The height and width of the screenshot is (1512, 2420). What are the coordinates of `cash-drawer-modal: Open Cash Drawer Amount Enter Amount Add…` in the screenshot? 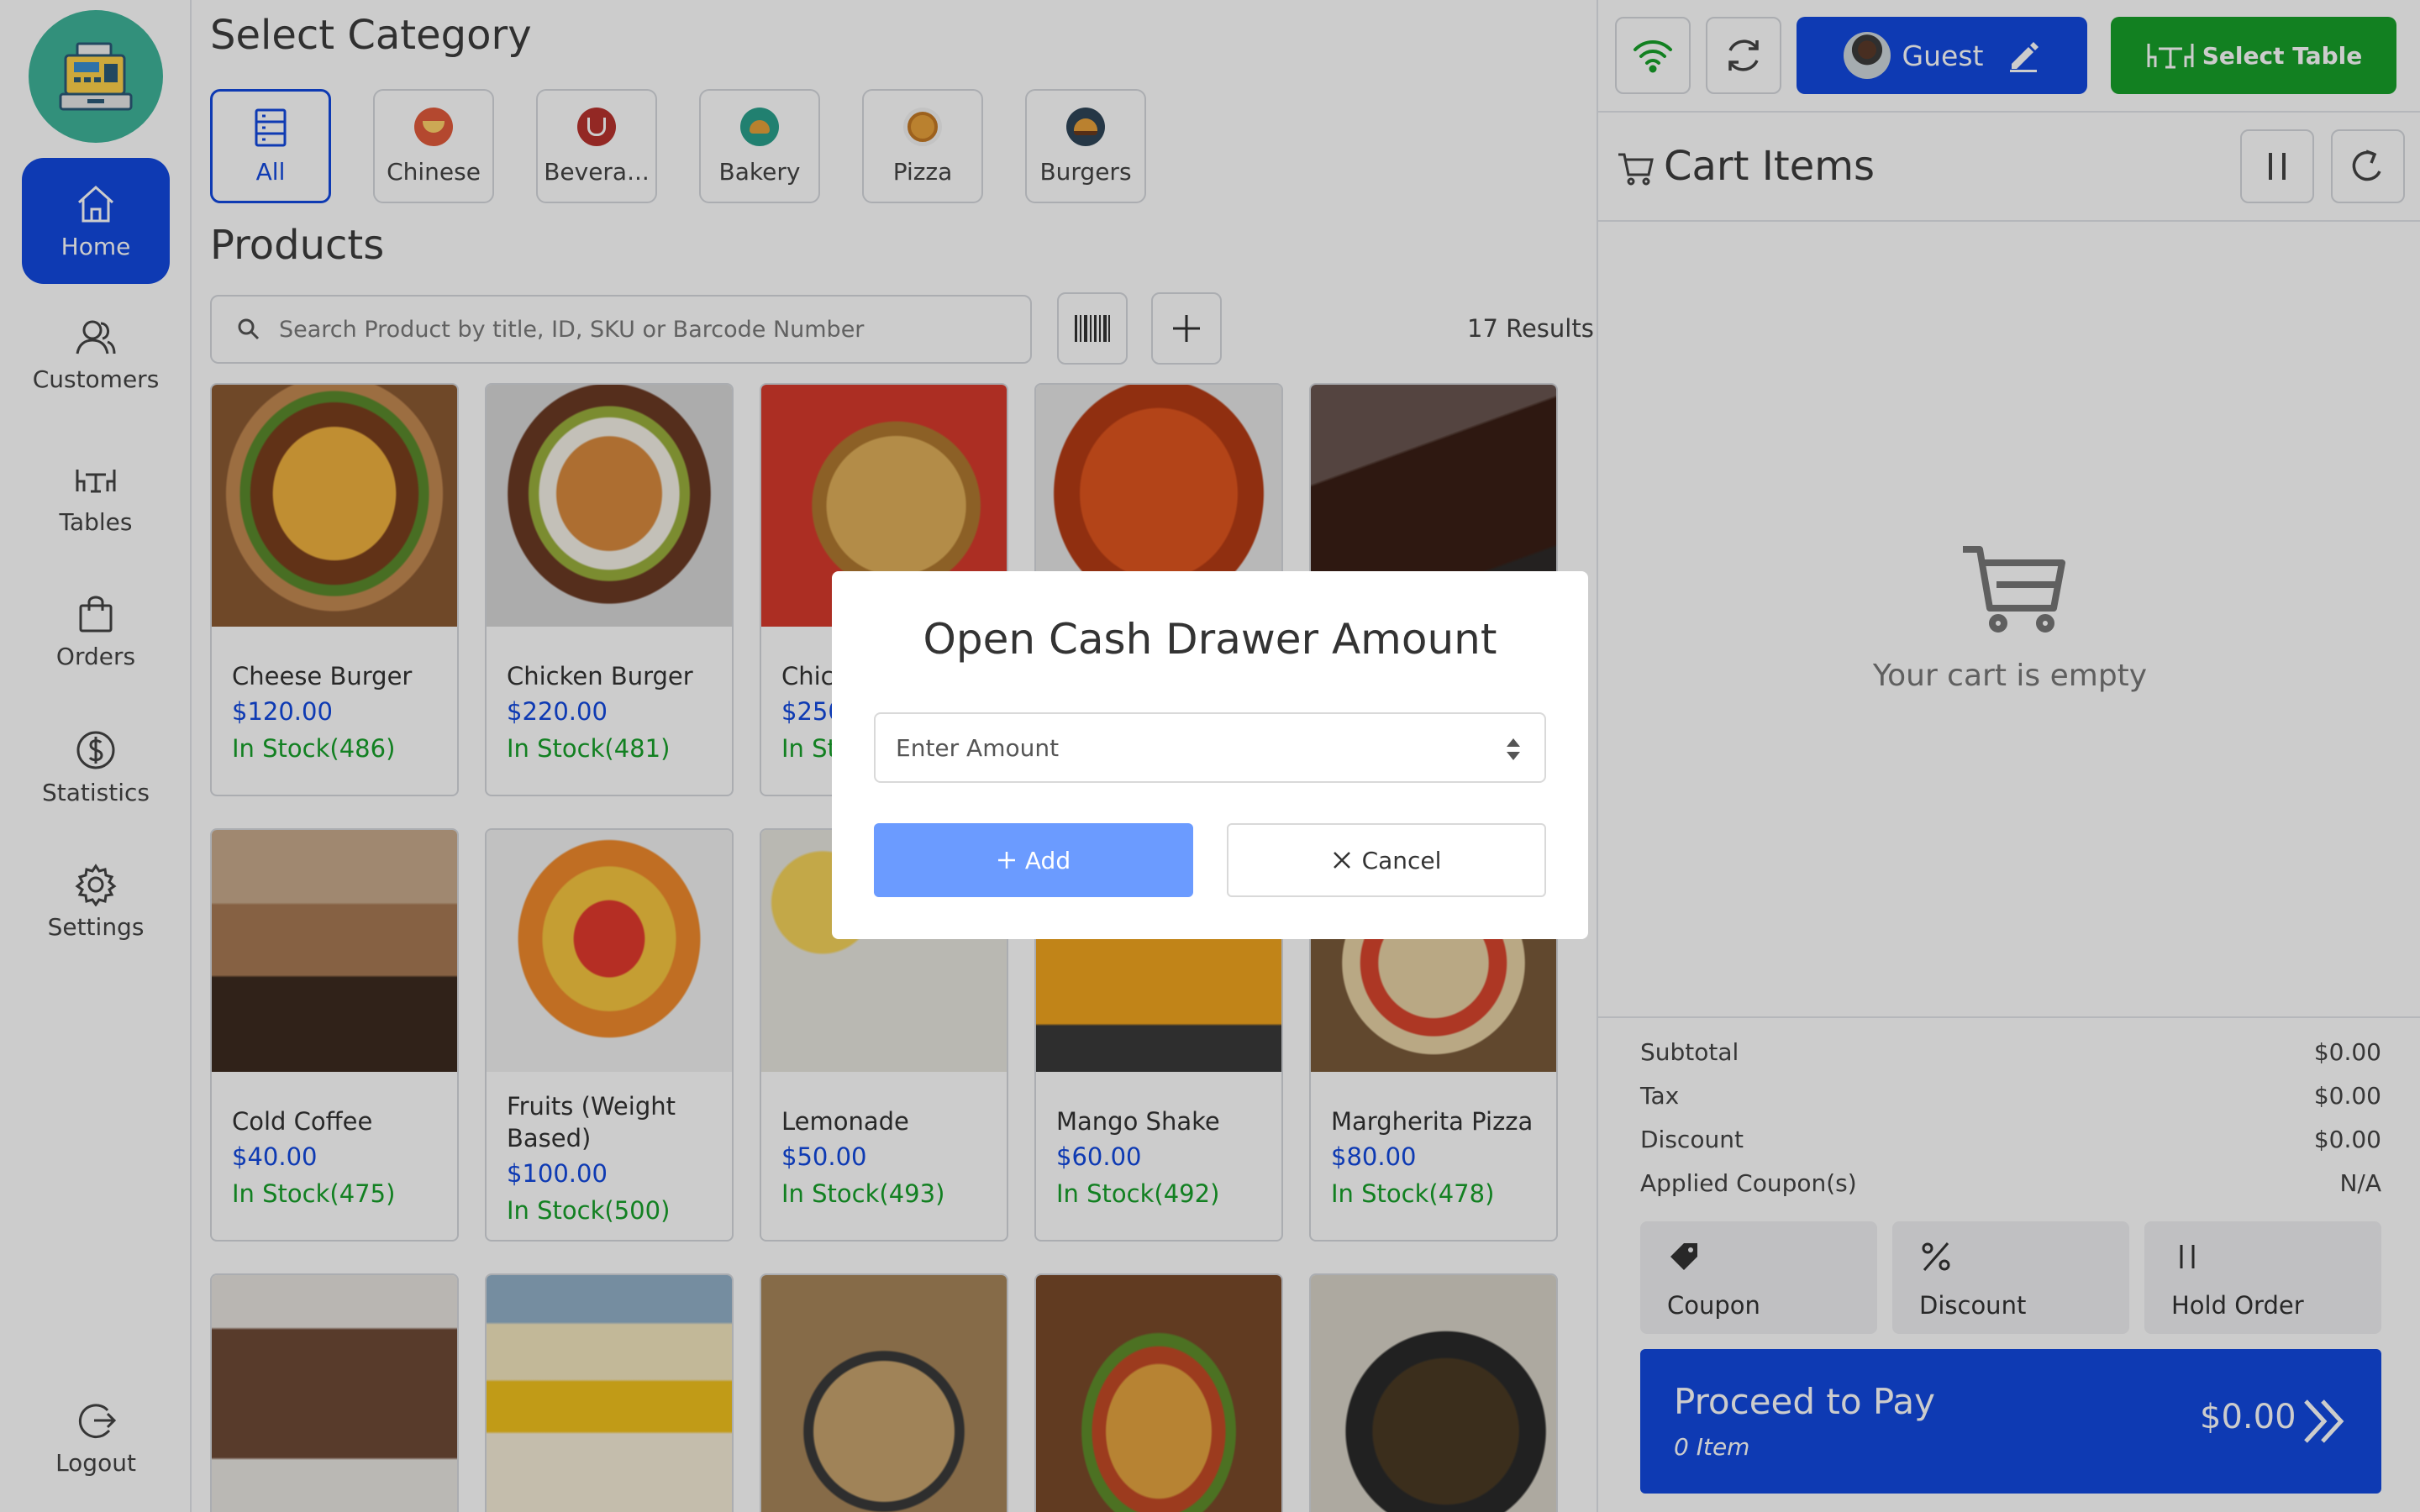 It's located at (1210, 755).